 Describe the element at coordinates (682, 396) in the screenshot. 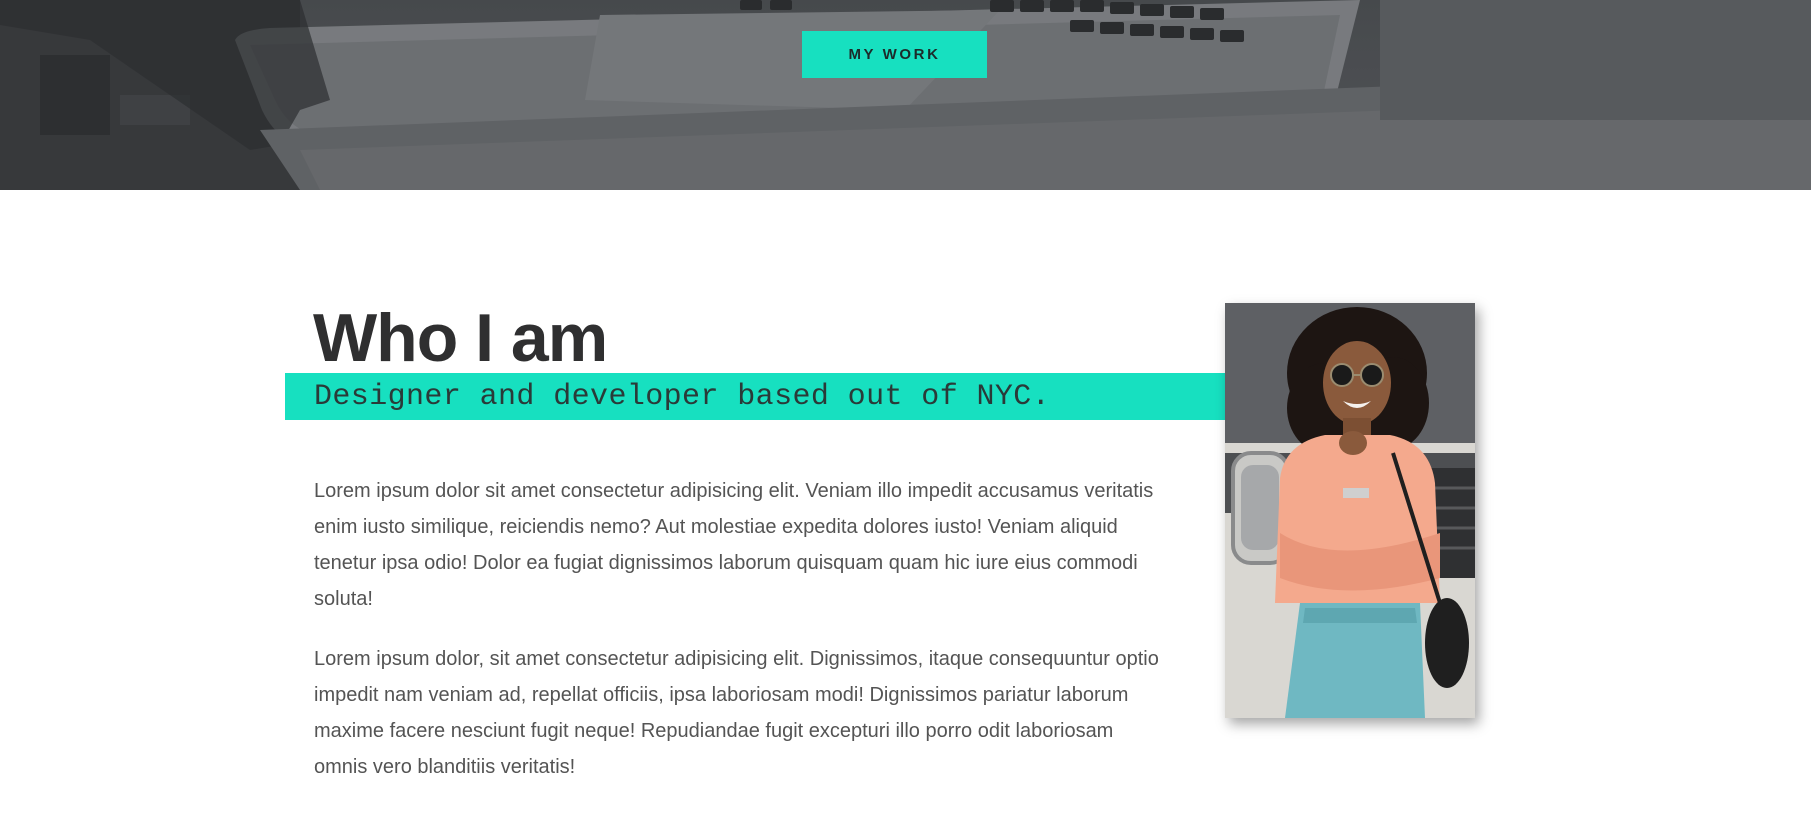

I see `about-subtitle: Designer and developer based out of NYC.` at that location.